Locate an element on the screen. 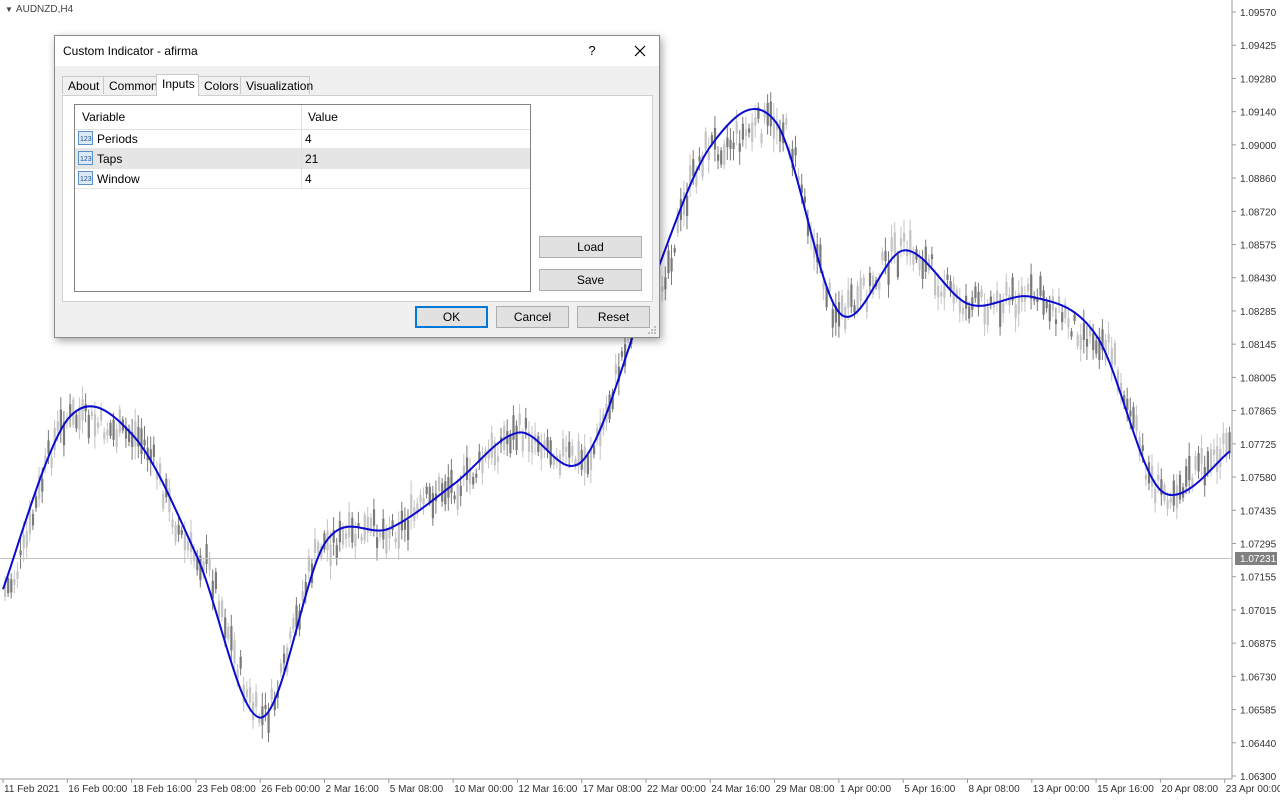 This screenshot has height=800, width=1280. price-axis-label: 1.08430 is located at coordinates (1258, 279).